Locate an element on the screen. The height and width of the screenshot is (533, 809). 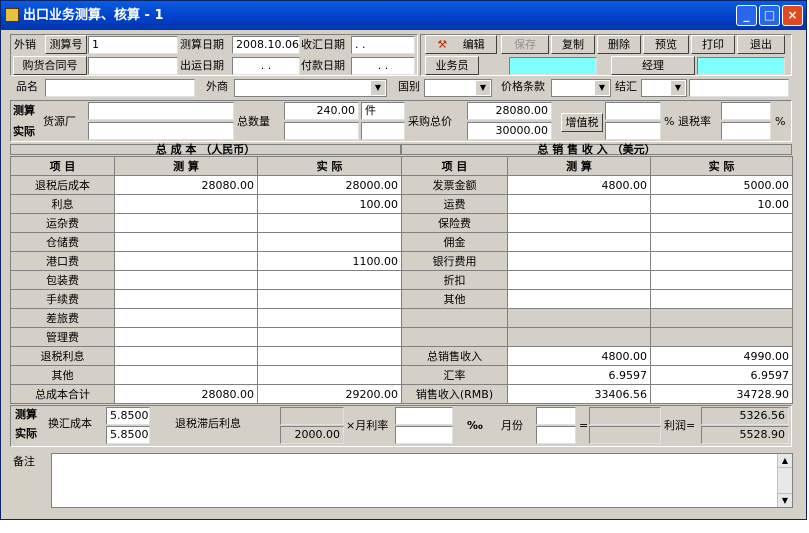
pinming-input is located at coordinates (120, 88).